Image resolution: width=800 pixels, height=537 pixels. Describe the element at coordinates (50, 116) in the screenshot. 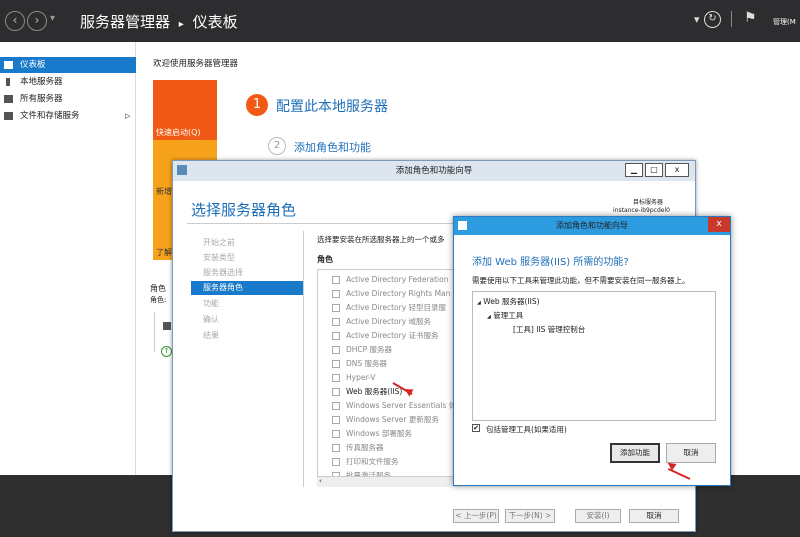

I see `sidebar-item-label: 文件和存储服务` at that location.